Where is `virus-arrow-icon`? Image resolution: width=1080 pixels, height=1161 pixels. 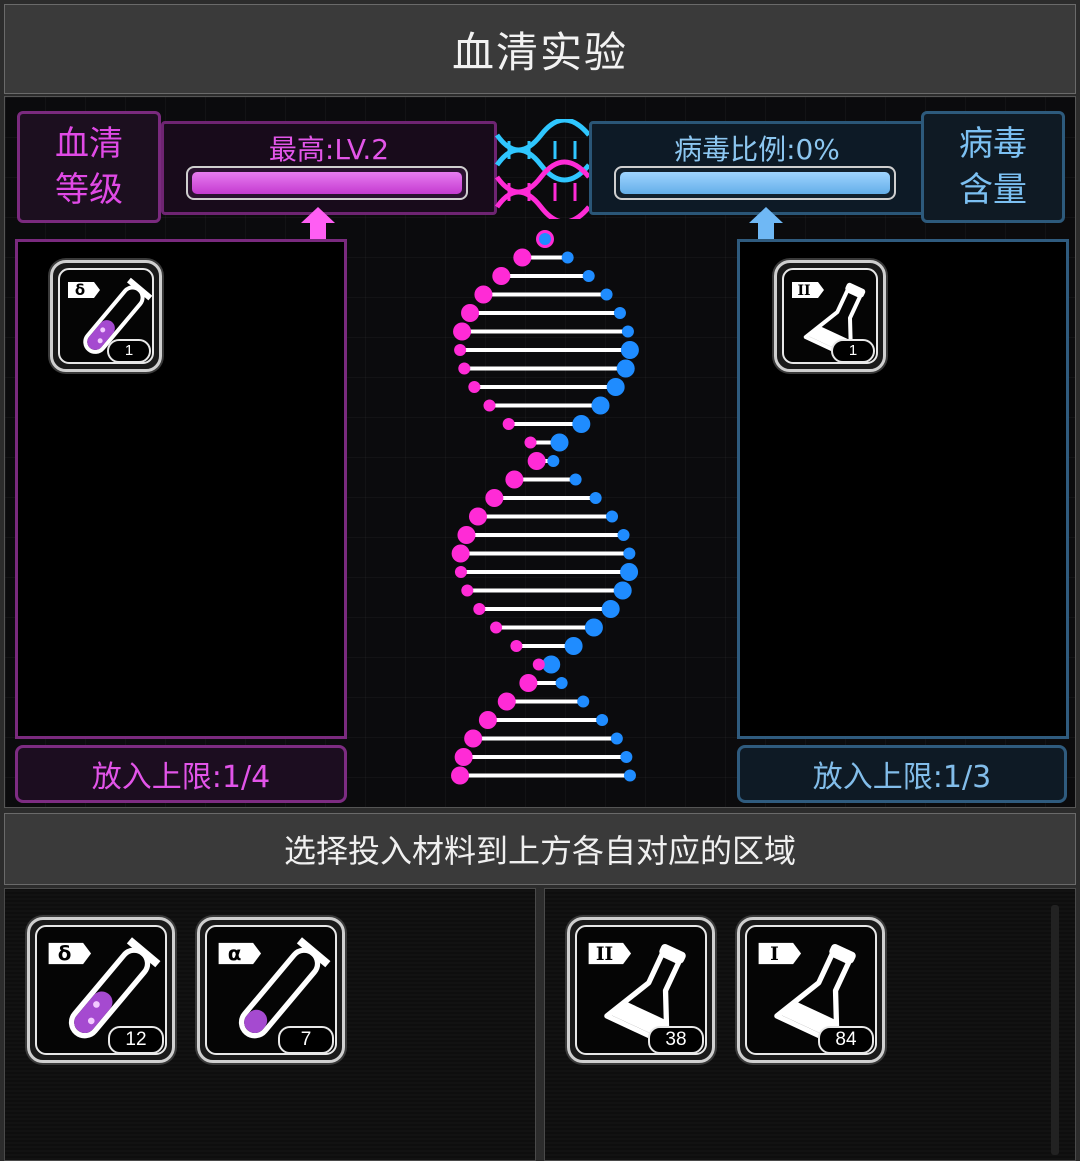
virus-arrow-icon is located at coordinates (766, 225).